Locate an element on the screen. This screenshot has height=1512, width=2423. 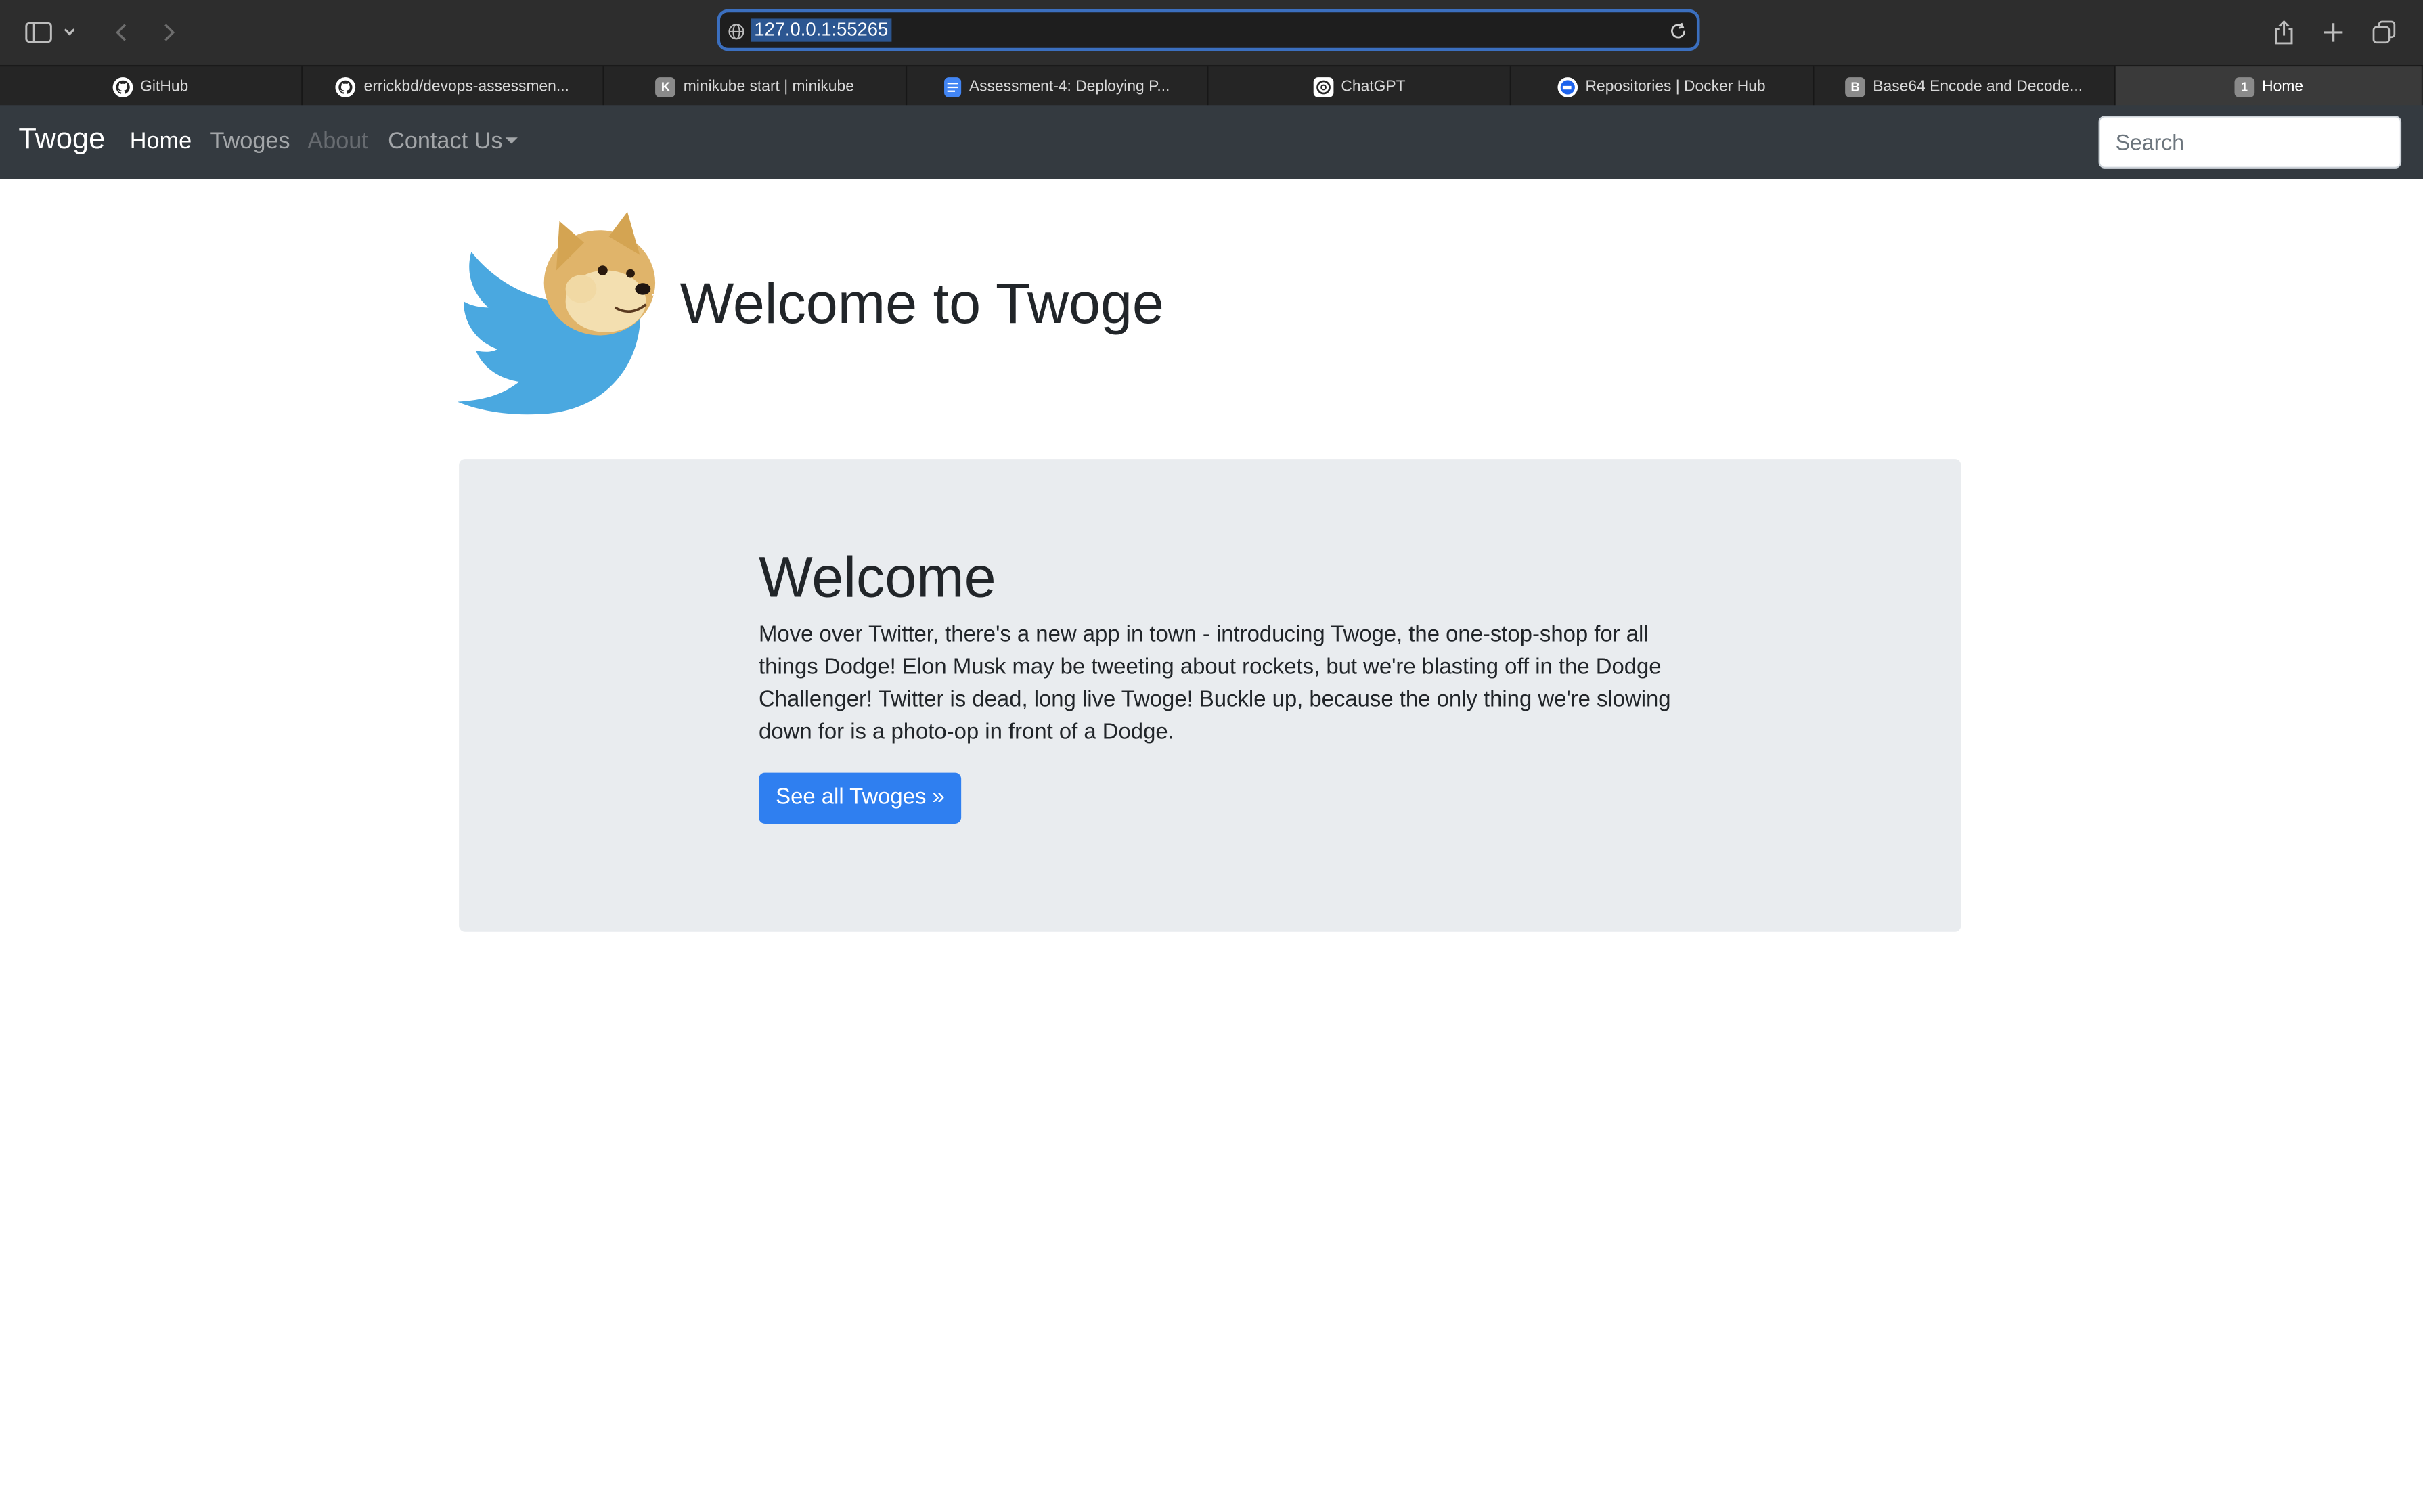
nav-about: About is located at coordinates (337, 141).